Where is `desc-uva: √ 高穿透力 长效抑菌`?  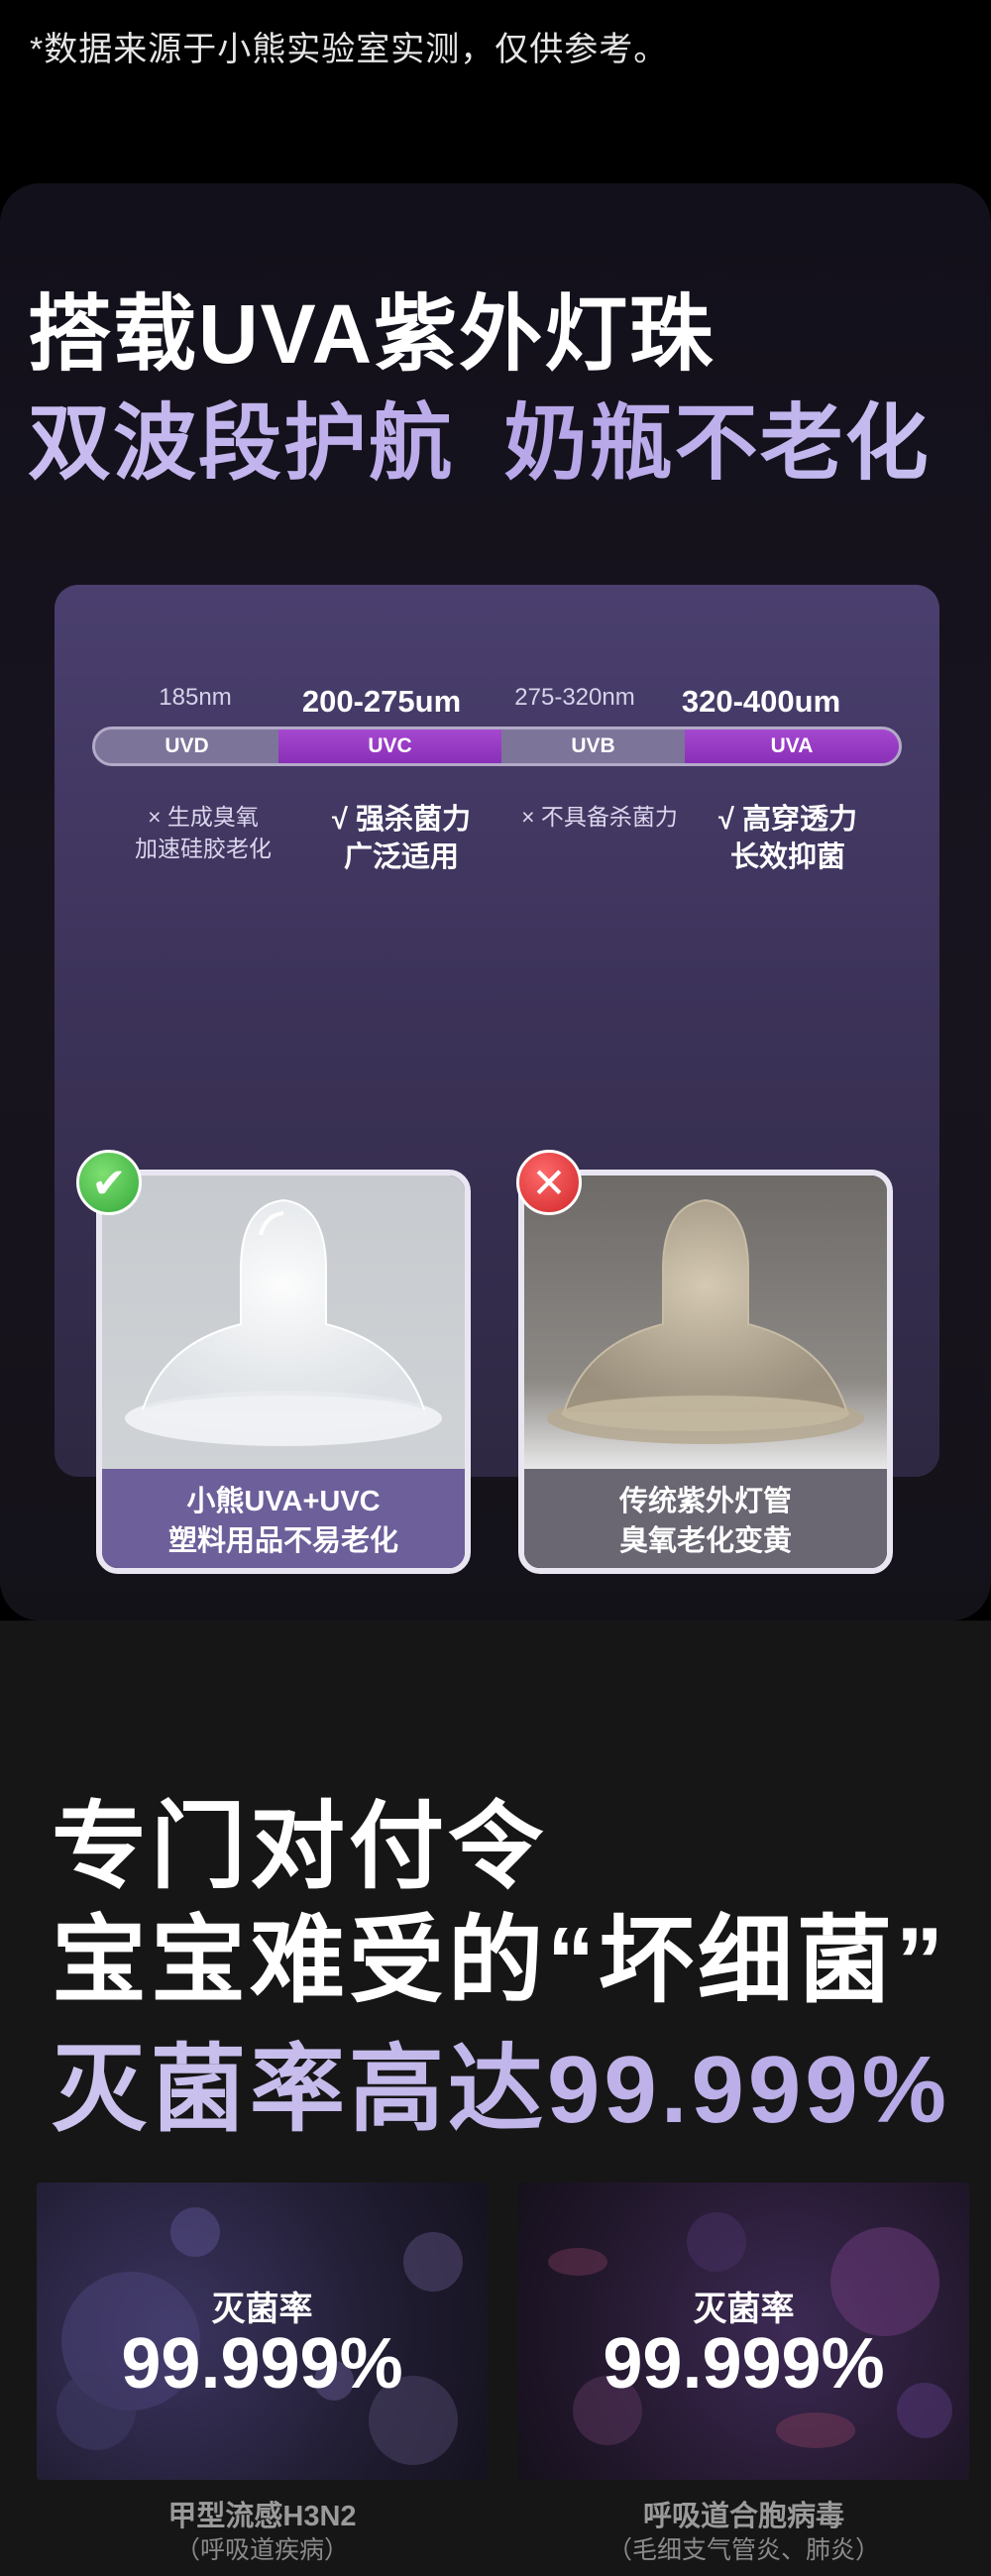 desc-uva: √ 高穿透力 长效抑菌 is located at coordinates (788, 838).